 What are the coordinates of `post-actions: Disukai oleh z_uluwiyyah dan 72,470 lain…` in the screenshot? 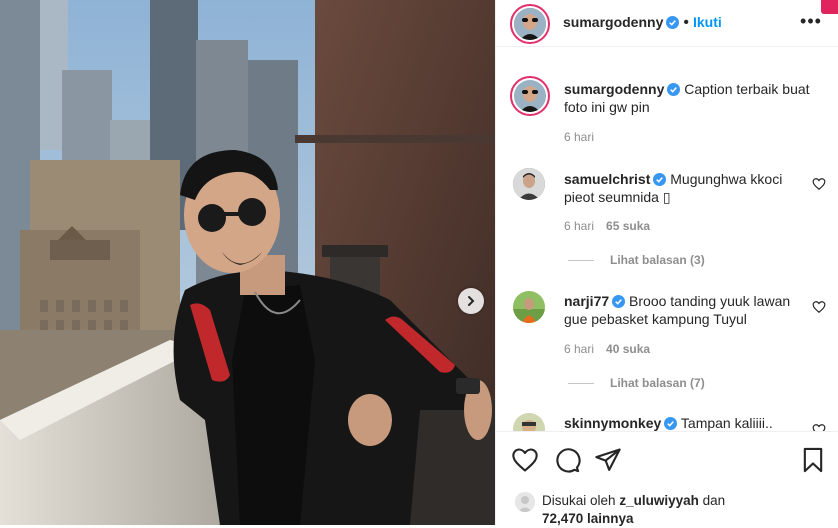 It's located at (667, 478).